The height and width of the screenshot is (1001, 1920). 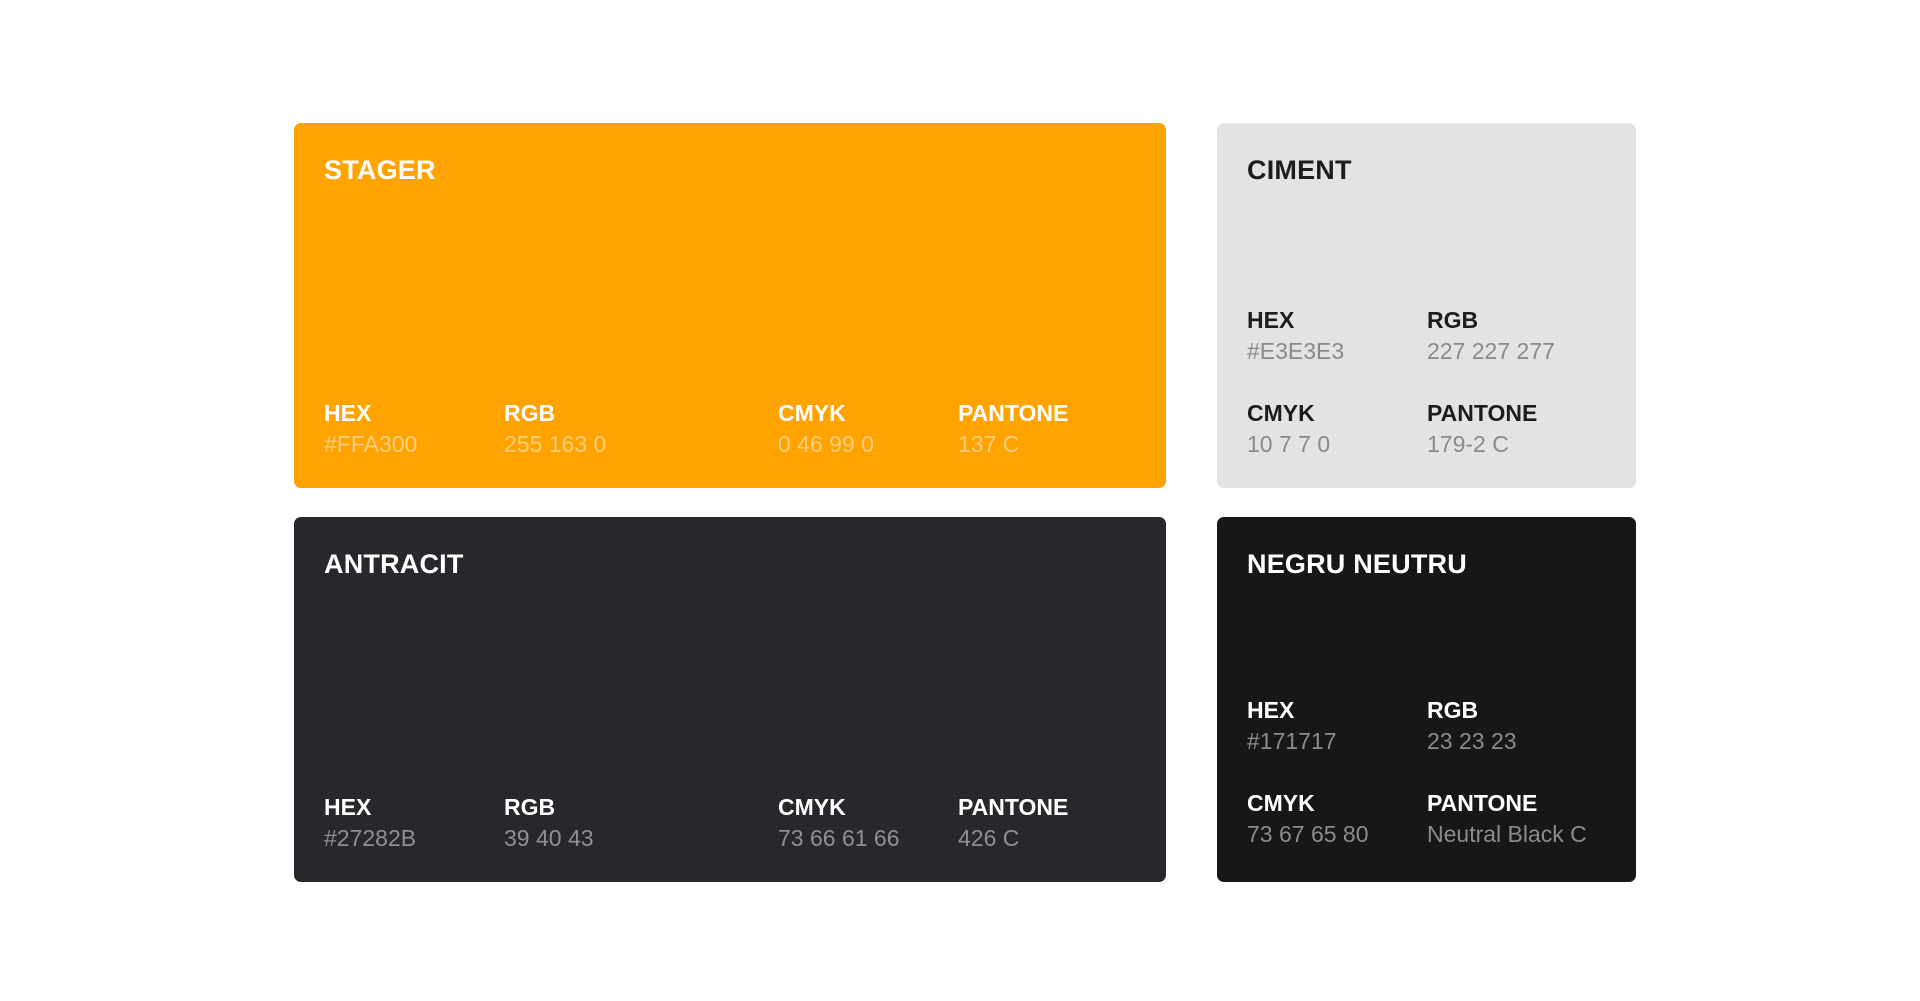 I want to click on hex-spec: HEX #E3E3E3, so click(x=1295, y=336).